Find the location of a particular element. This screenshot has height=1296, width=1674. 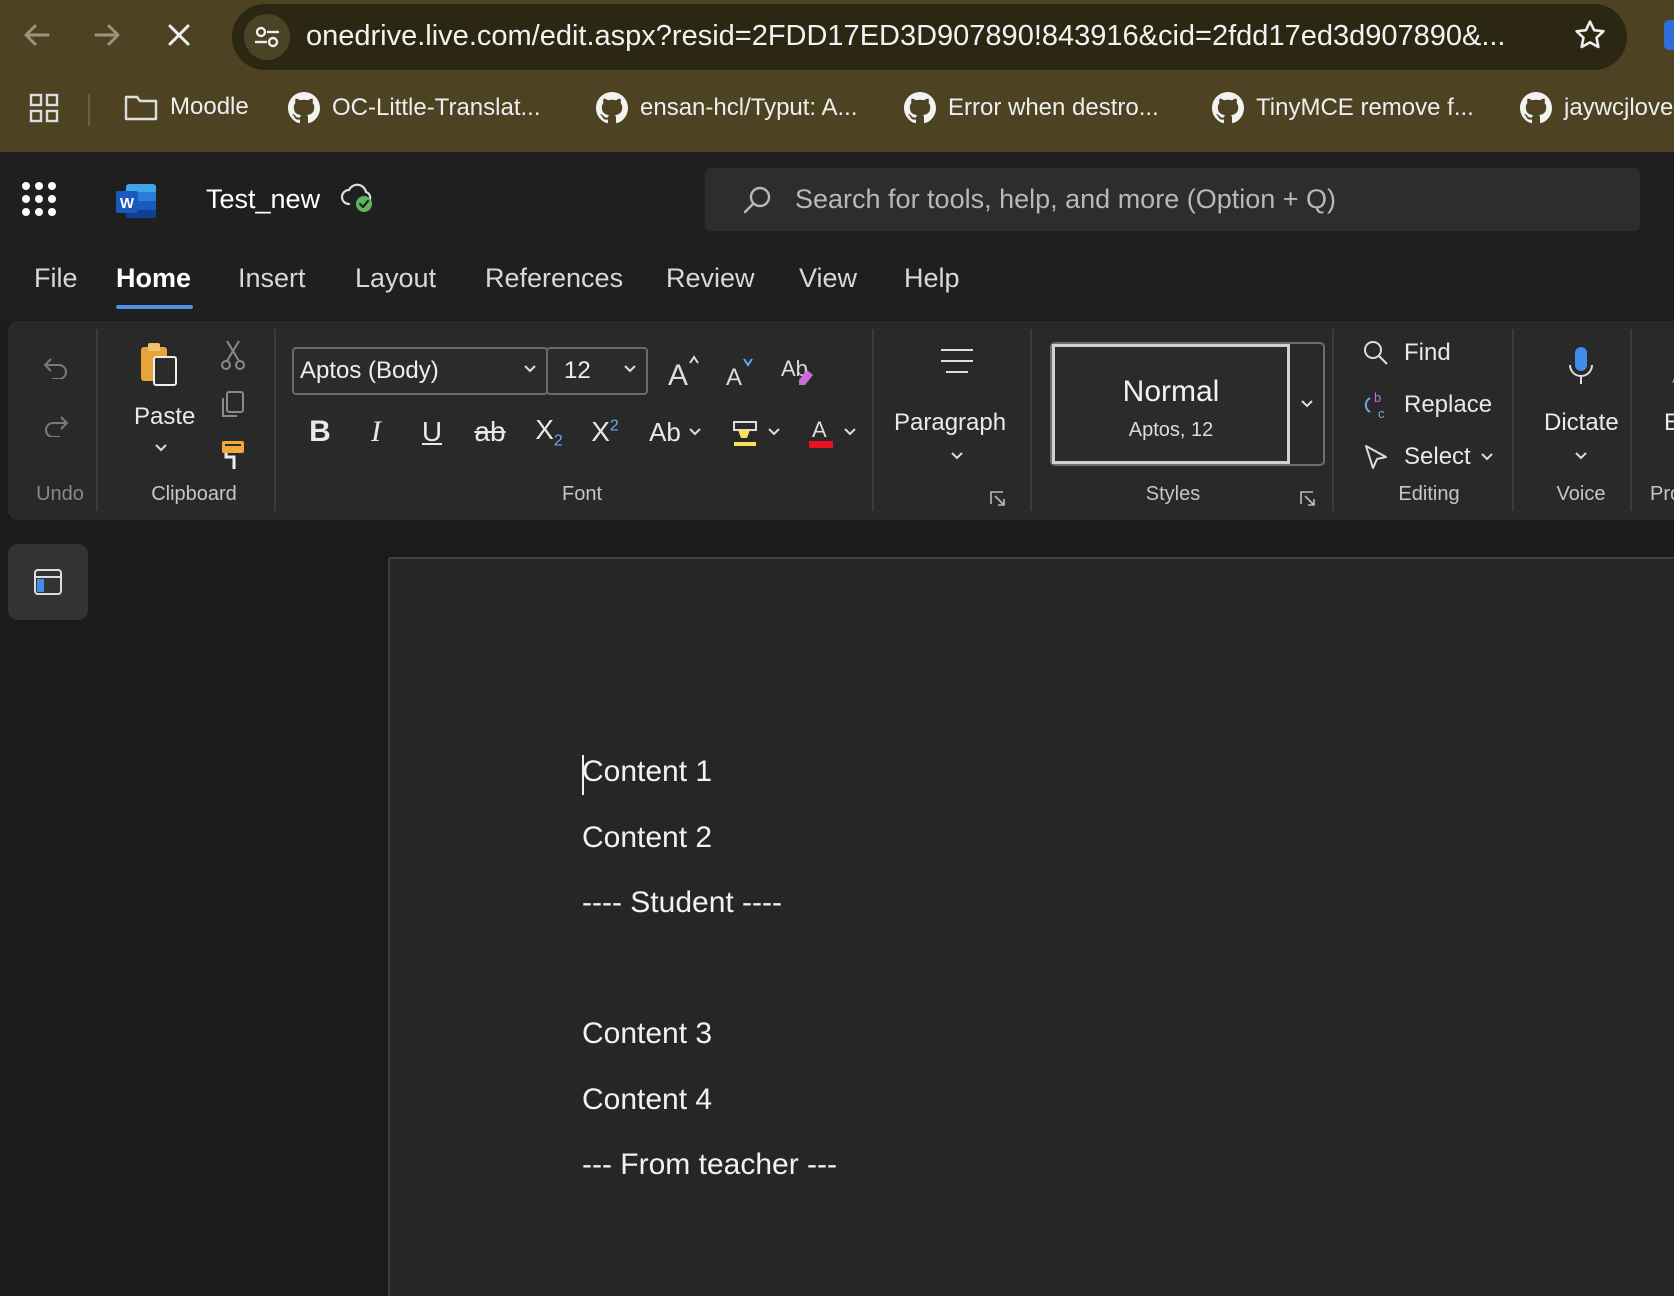

select-label: Select is located at coordinates (1437, 456).